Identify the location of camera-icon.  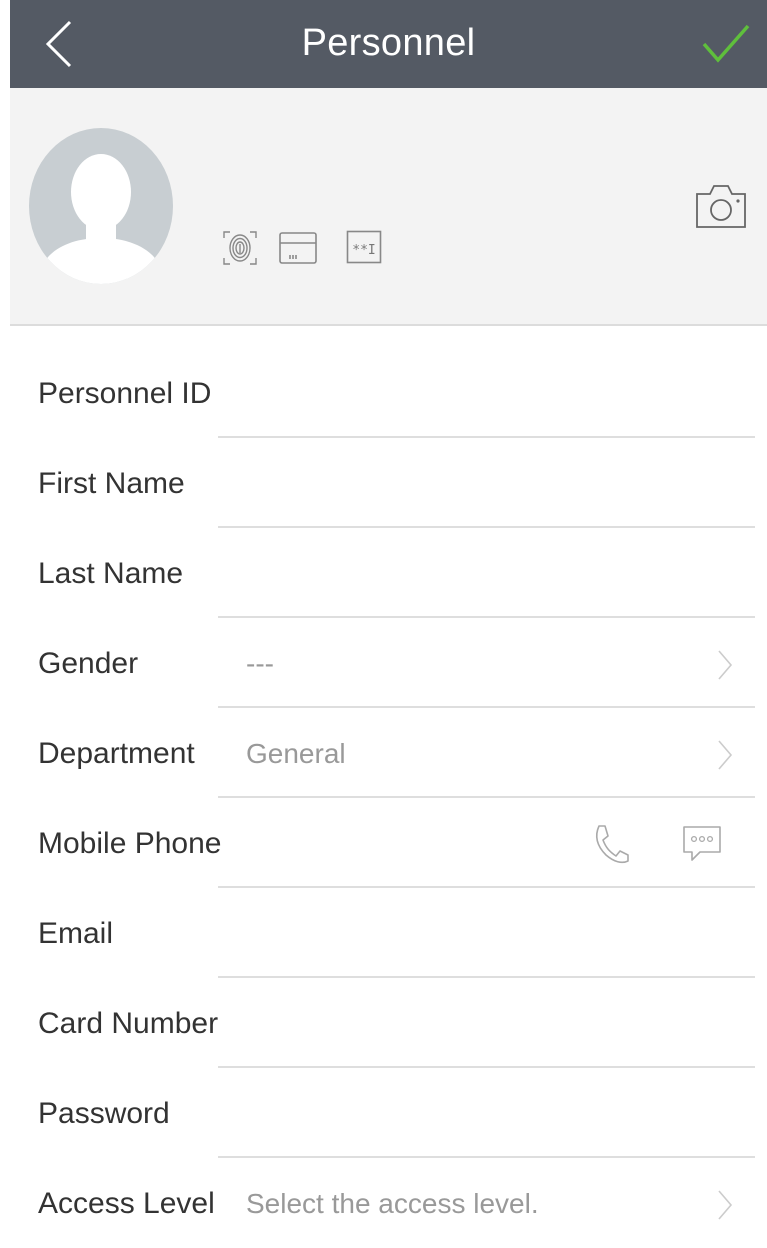
(721, 206).